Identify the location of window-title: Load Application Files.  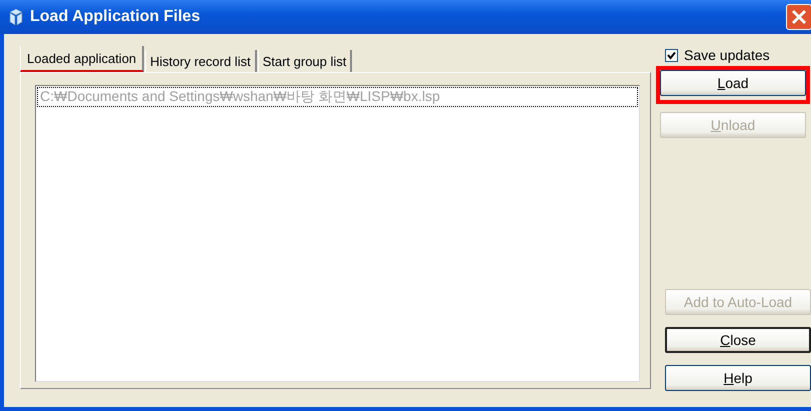
(116, 17).